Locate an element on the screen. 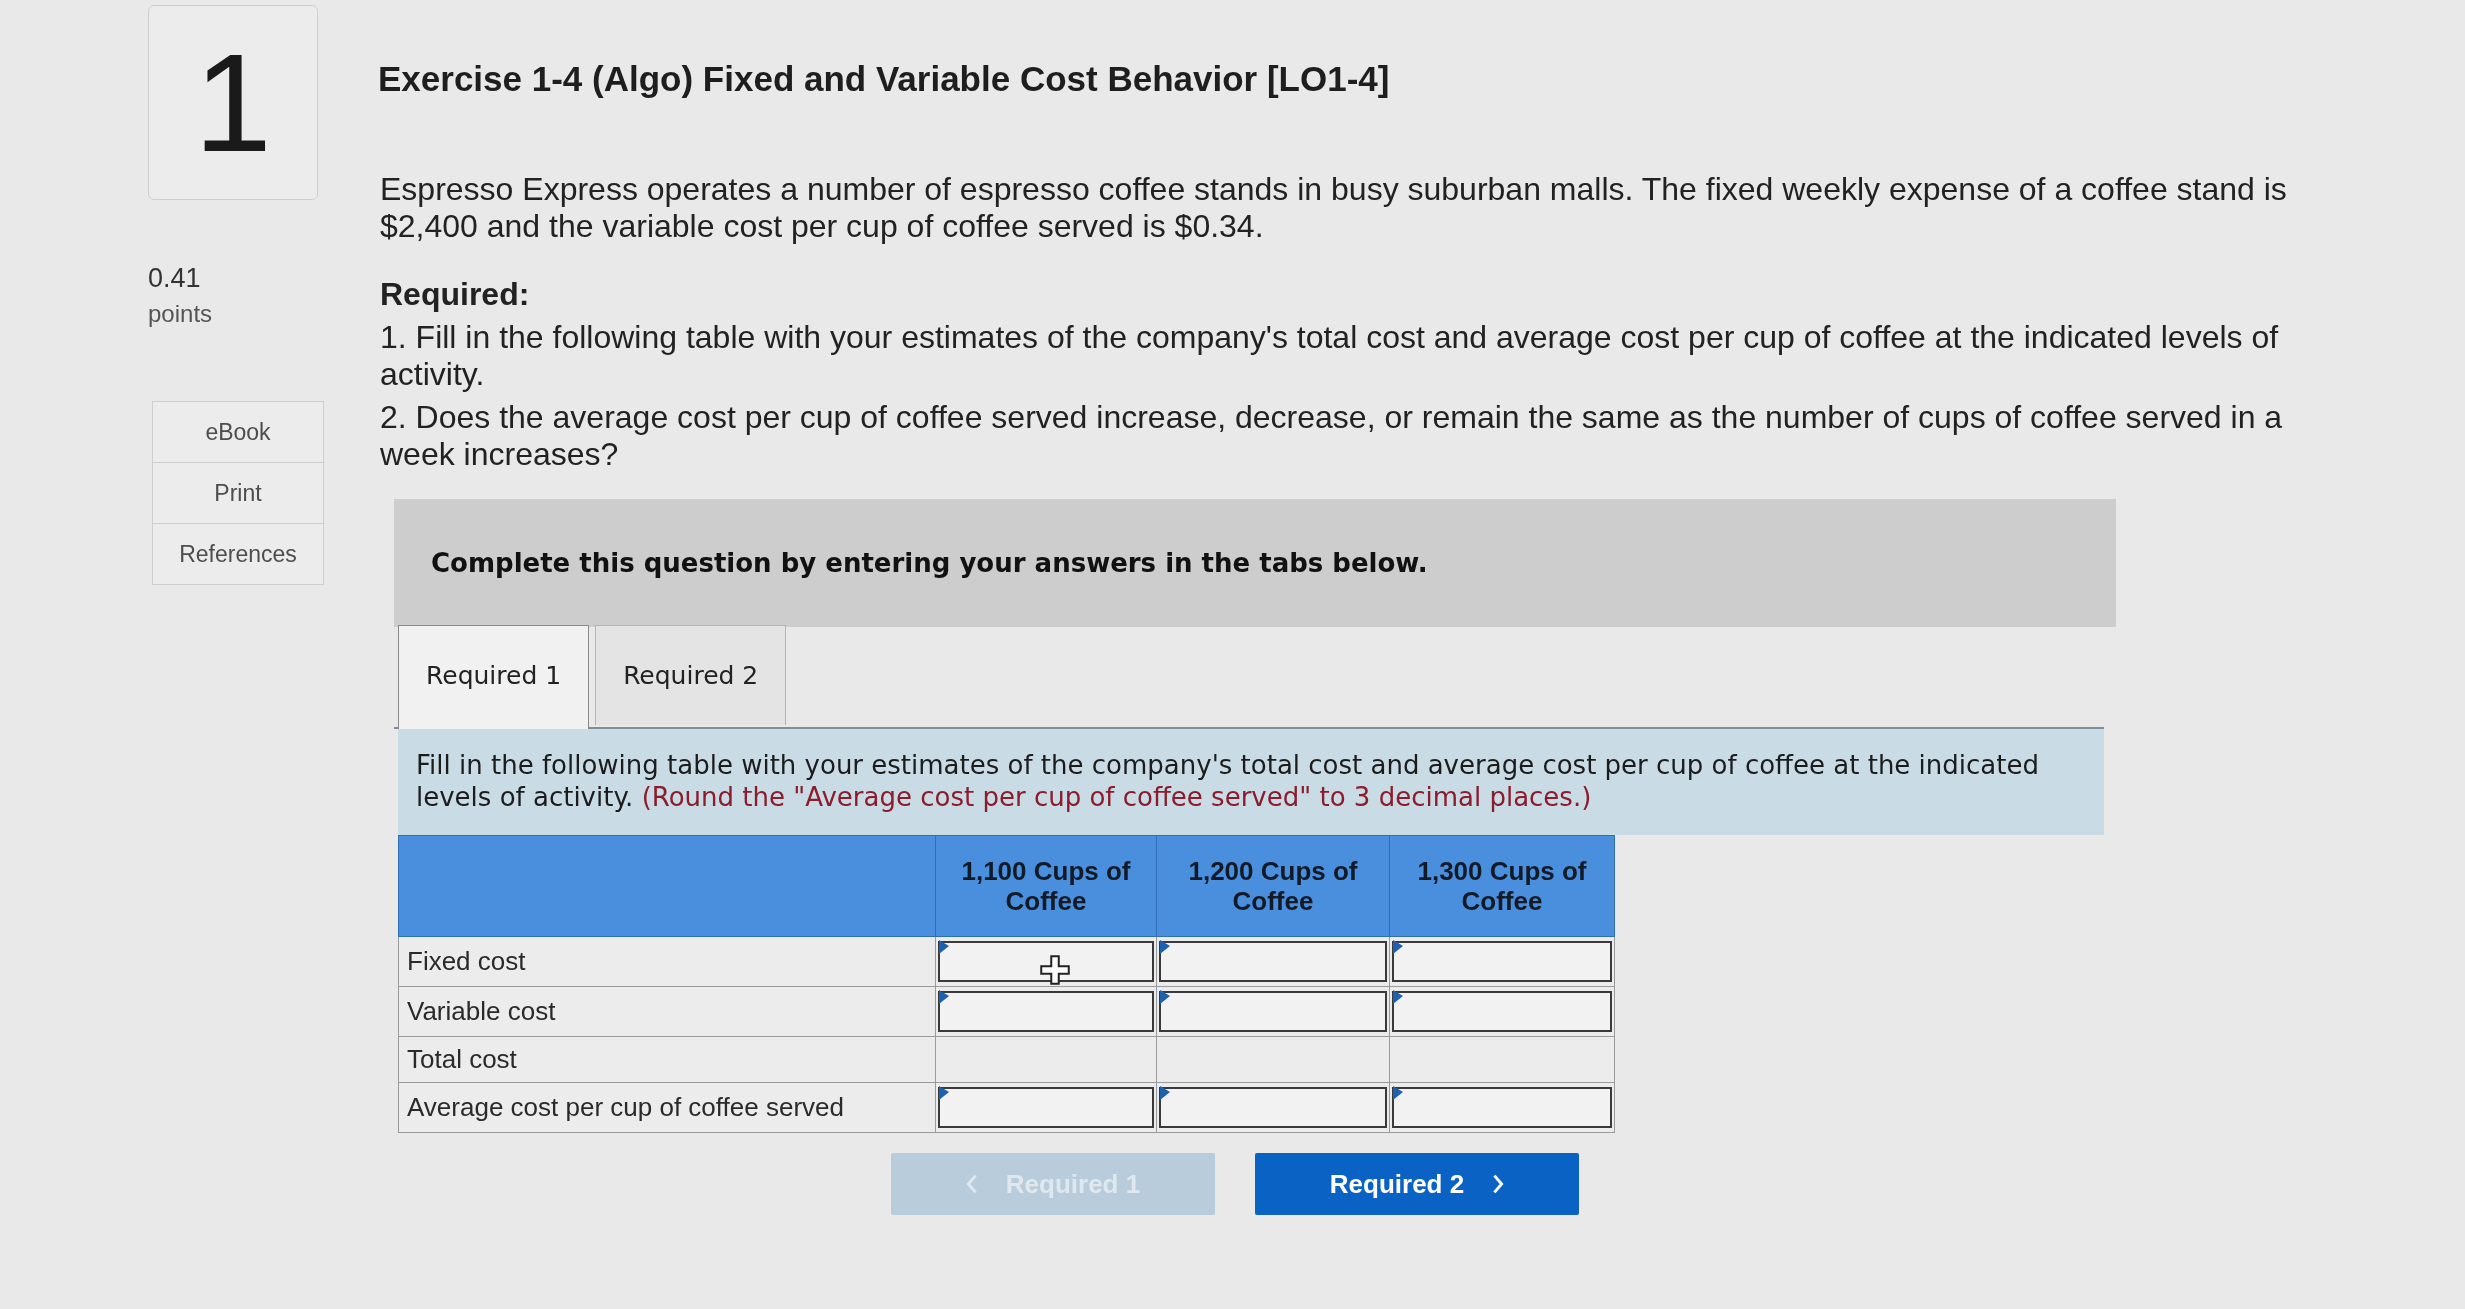 The height and width of the screenshot is (1309, 2465). column-header: 1,300 Cups of Coffee is located at coordinates (1502, 886).